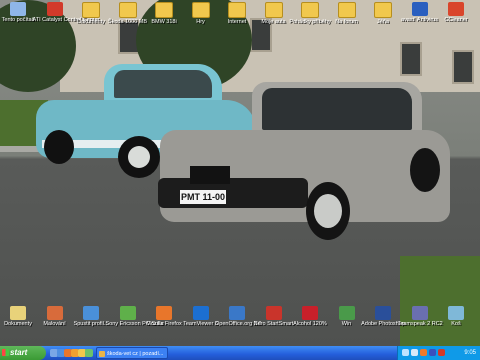 The height and width of the screenshot is (360, 480). I want to click on avast-icon, so click(419, 9).